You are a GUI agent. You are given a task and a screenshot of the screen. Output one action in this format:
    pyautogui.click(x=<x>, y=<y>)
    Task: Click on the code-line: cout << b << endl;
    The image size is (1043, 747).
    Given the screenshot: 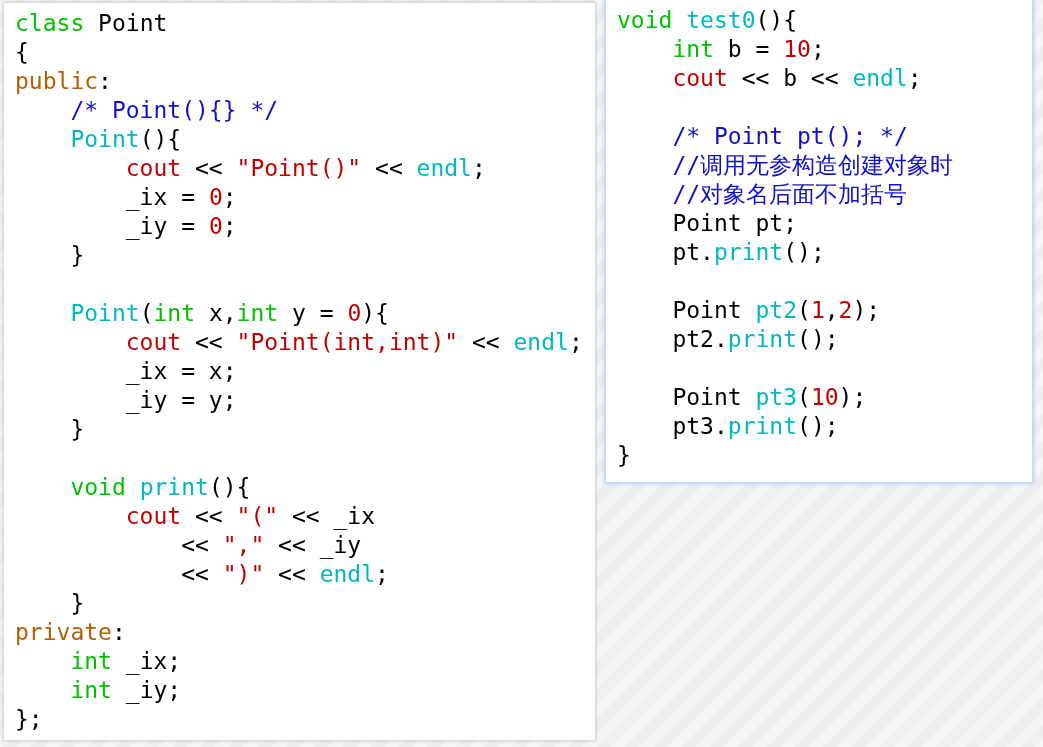 What is the action you would take?
    pyautogui.click(x=796, y=78)
    